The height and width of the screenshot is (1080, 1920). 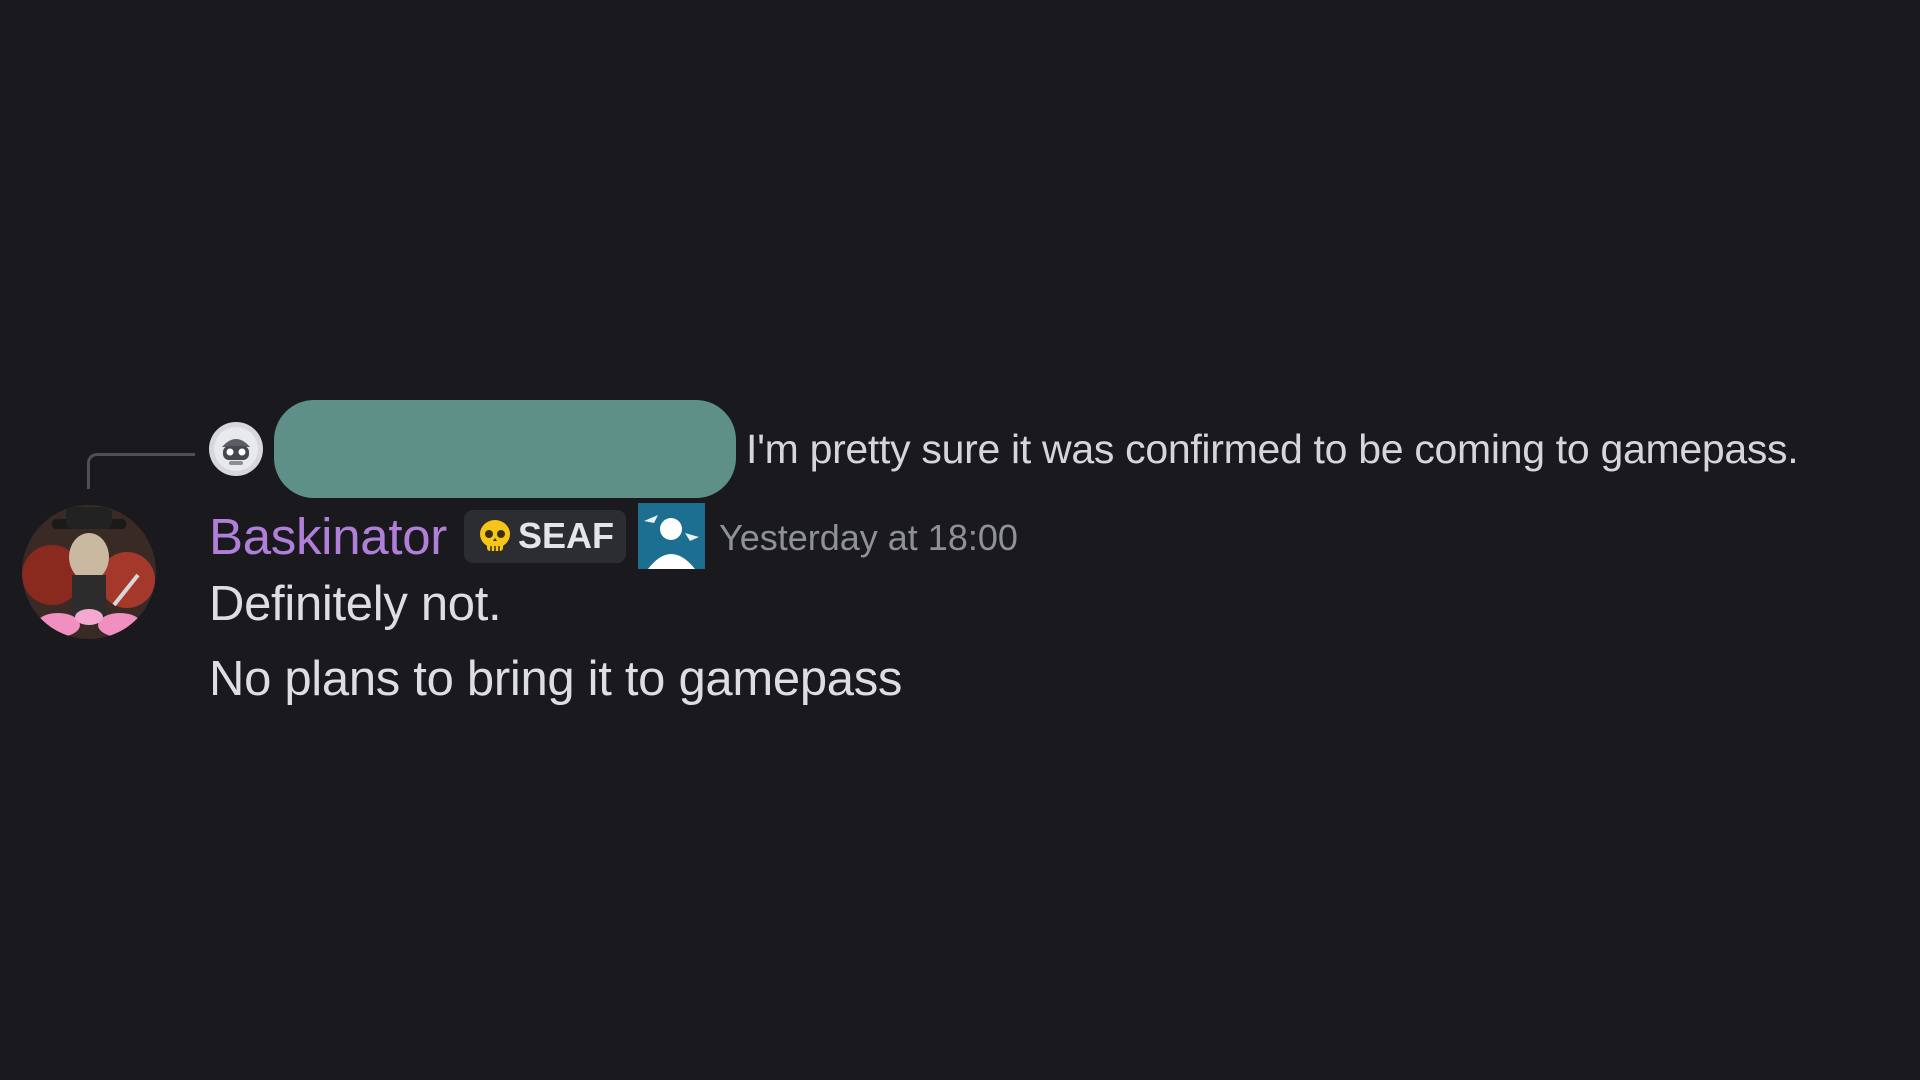 I want to click on soldier-figure-icon, so click(x=671, y=542).